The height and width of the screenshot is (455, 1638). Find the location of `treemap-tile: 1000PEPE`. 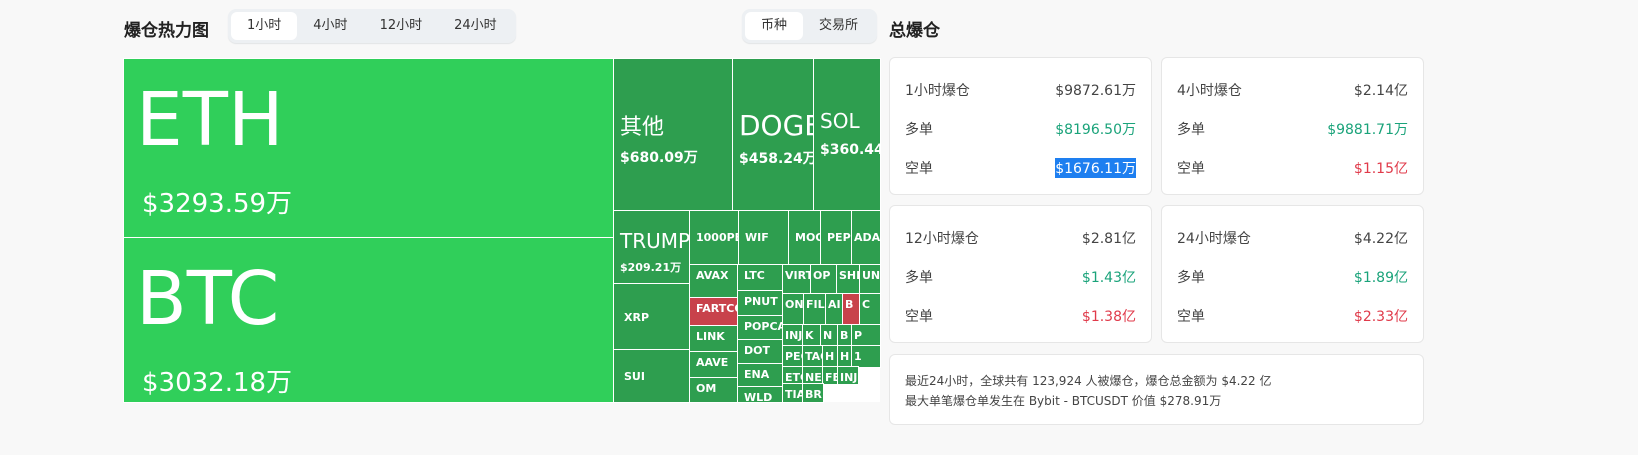

treemap-tile: 1000PEPE is located at coordinates (714, 238).